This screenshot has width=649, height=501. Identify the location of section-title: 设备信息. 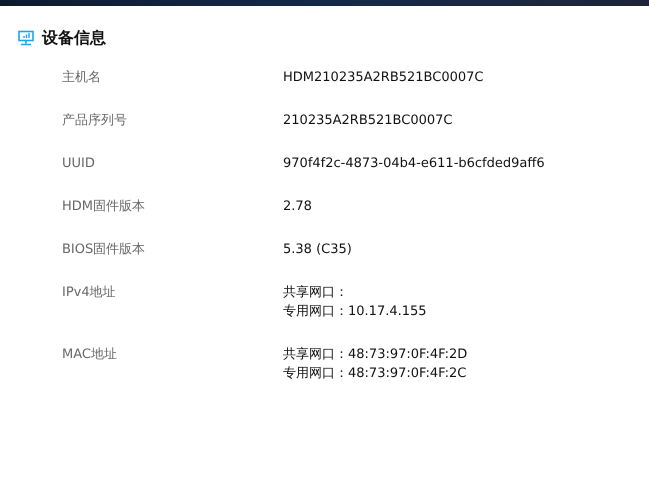
(74, 38).